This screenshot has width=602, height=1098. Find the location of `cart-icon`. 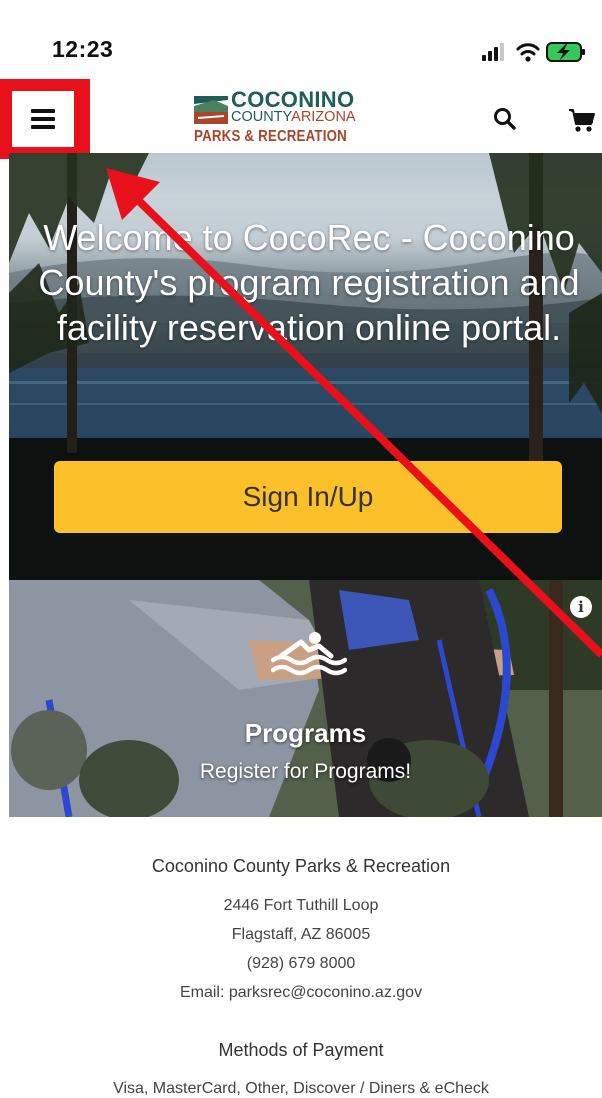

cart-icon is located at coordinates (582, 121).